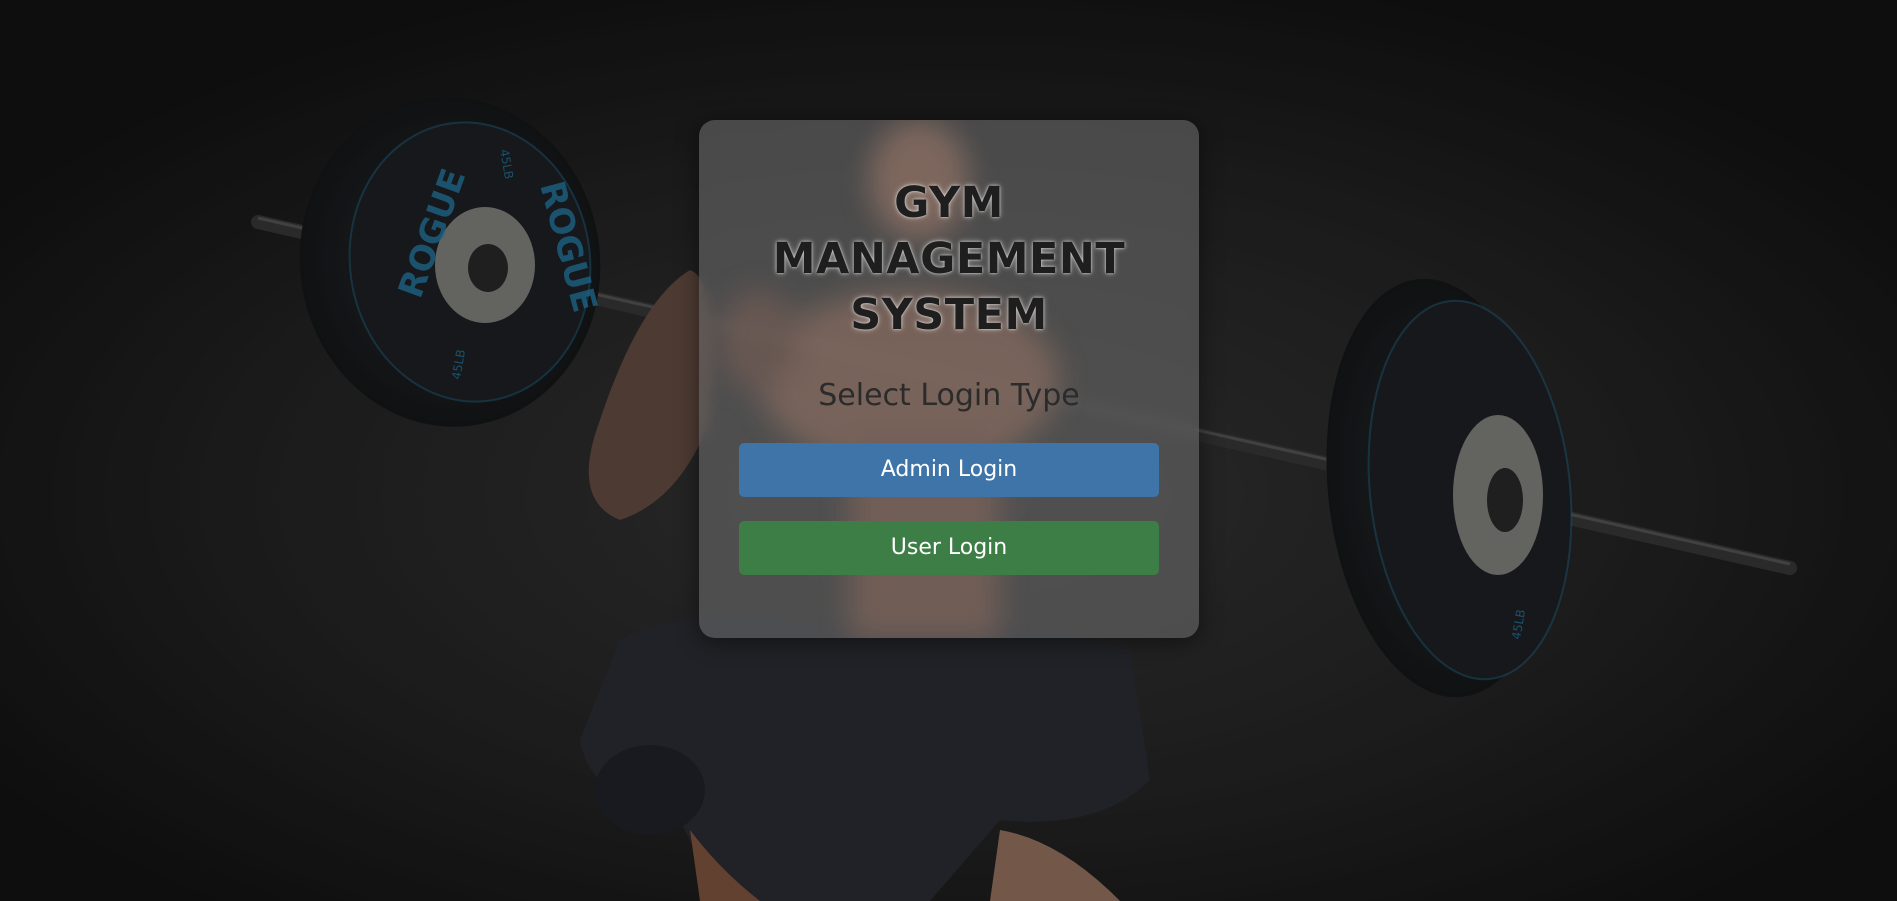  What do you see at coordinates (949, 548) in the screenshot?
I see `user-login-button: User Login` at bounding box center [949, 548].